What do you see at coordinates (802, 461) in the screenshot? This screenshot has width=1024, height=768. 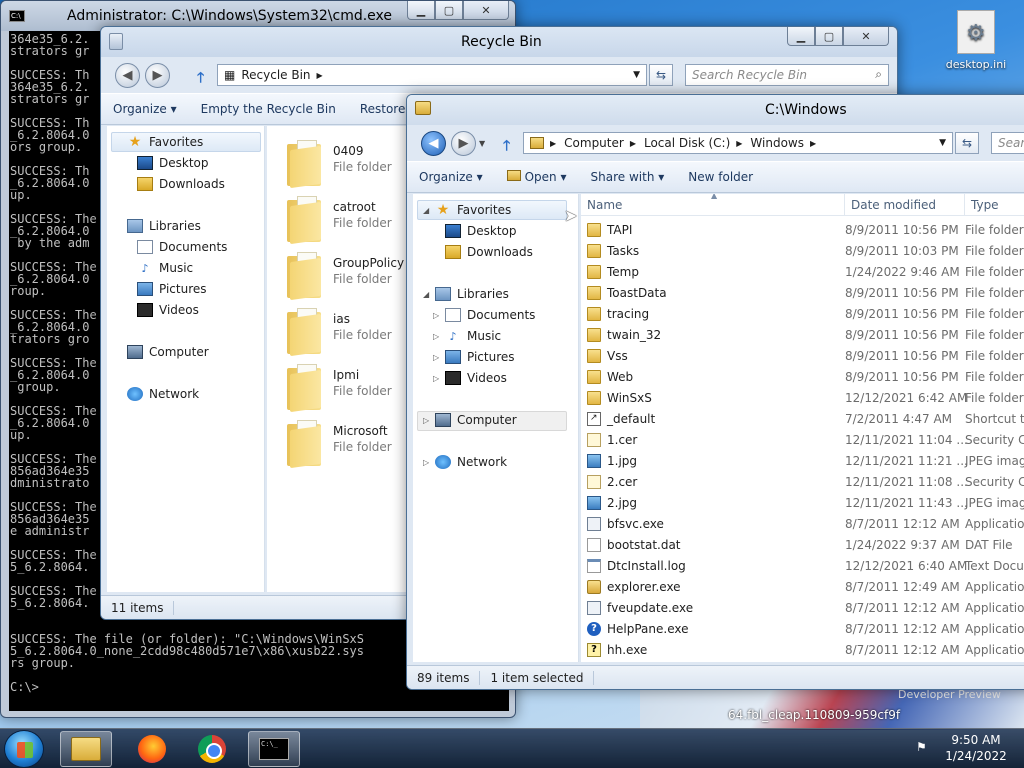 I see `table-row: 1.jpg 12/11/2021 11:21 ... JPEG imag` at bounding box center [802, 461].